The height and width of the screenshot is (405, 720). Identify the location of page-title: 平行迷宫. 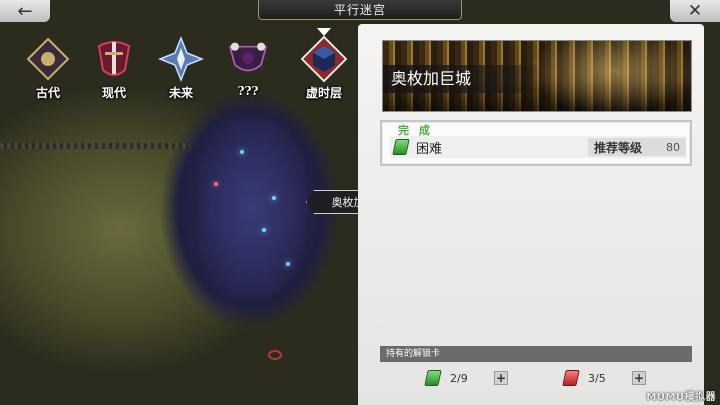
(359, 10).